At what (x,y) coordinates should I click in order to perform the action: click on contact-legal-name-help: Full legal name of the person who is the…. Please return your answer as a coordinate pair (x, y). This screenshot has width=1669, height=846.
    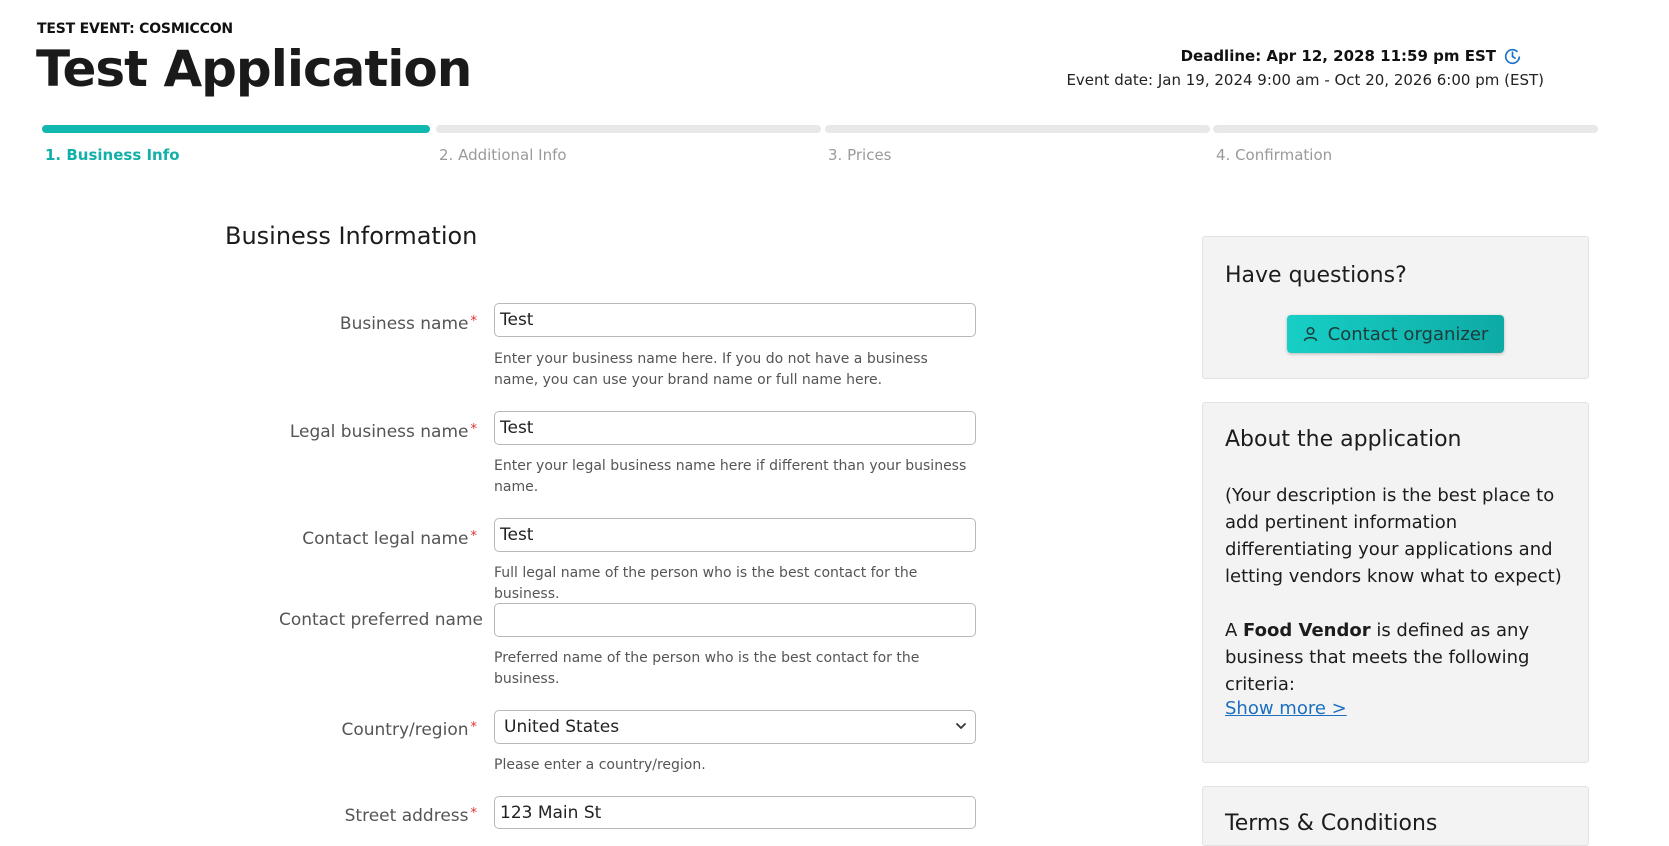
    Looking at the image, I should click on (706, 583).